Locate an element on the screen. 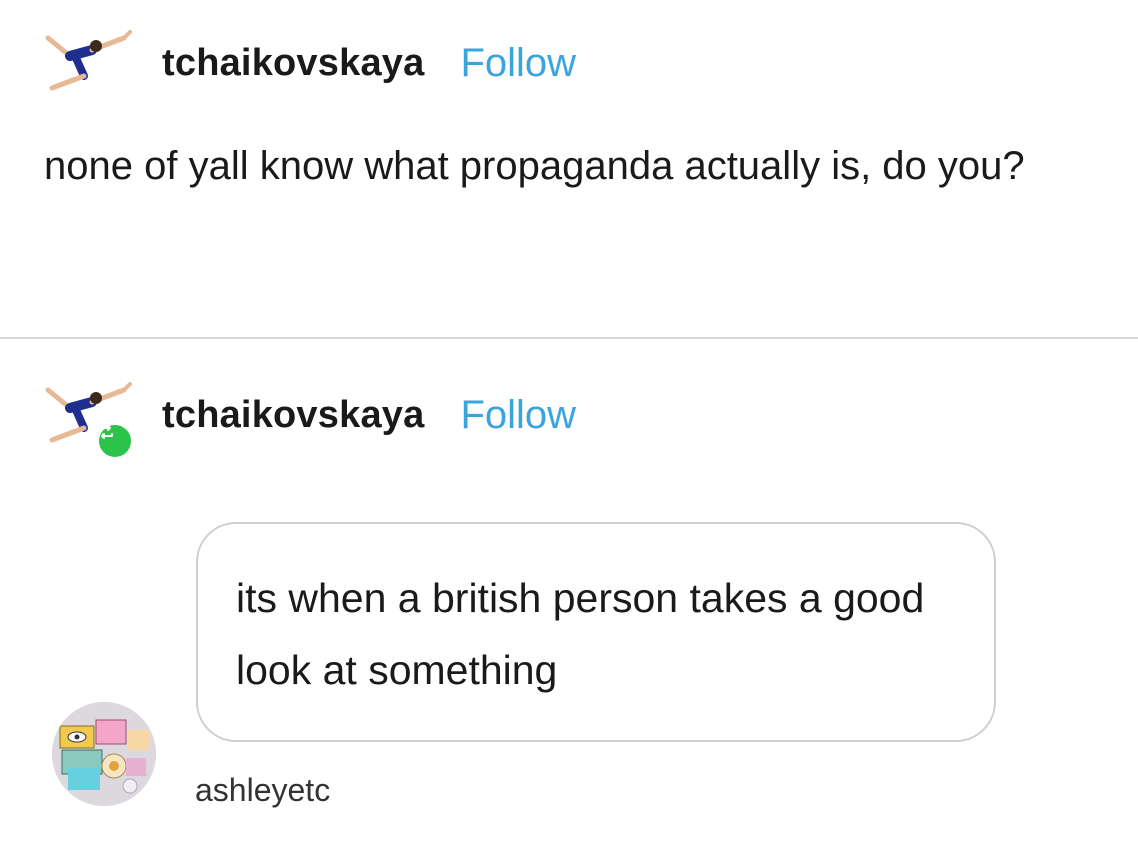 The height and width of the screenshot is (857, 1138). reblog-header: tchaikovskaya Follow is located at coordinates (308, 420).